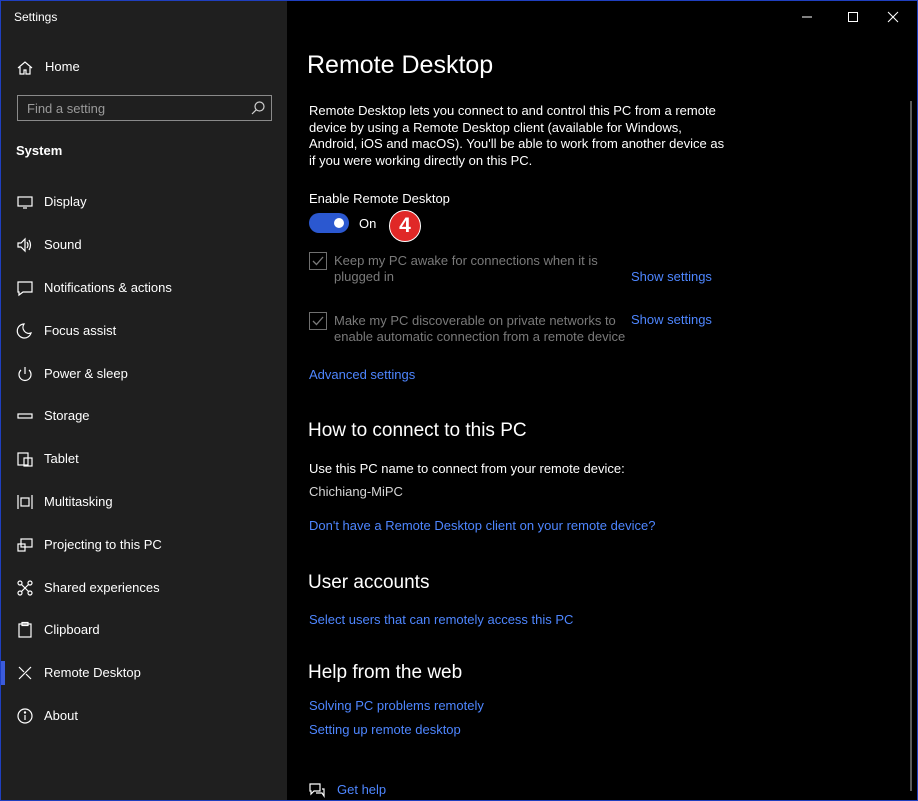 This screenshot has width=918, height=801. What do you see at coordinates (25, 502) in the screenshot?
I see `multitasking-icon` at bounding box center [25, 502].